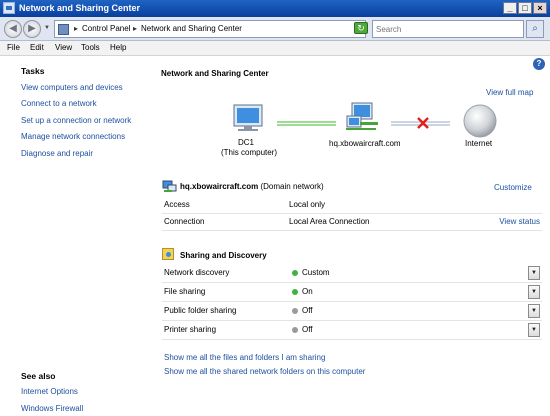 This screenshot has height=416, width=550. Describe the element at coordinates (307, 204) in the screenshot. I see `access-value: Local only` at that location.